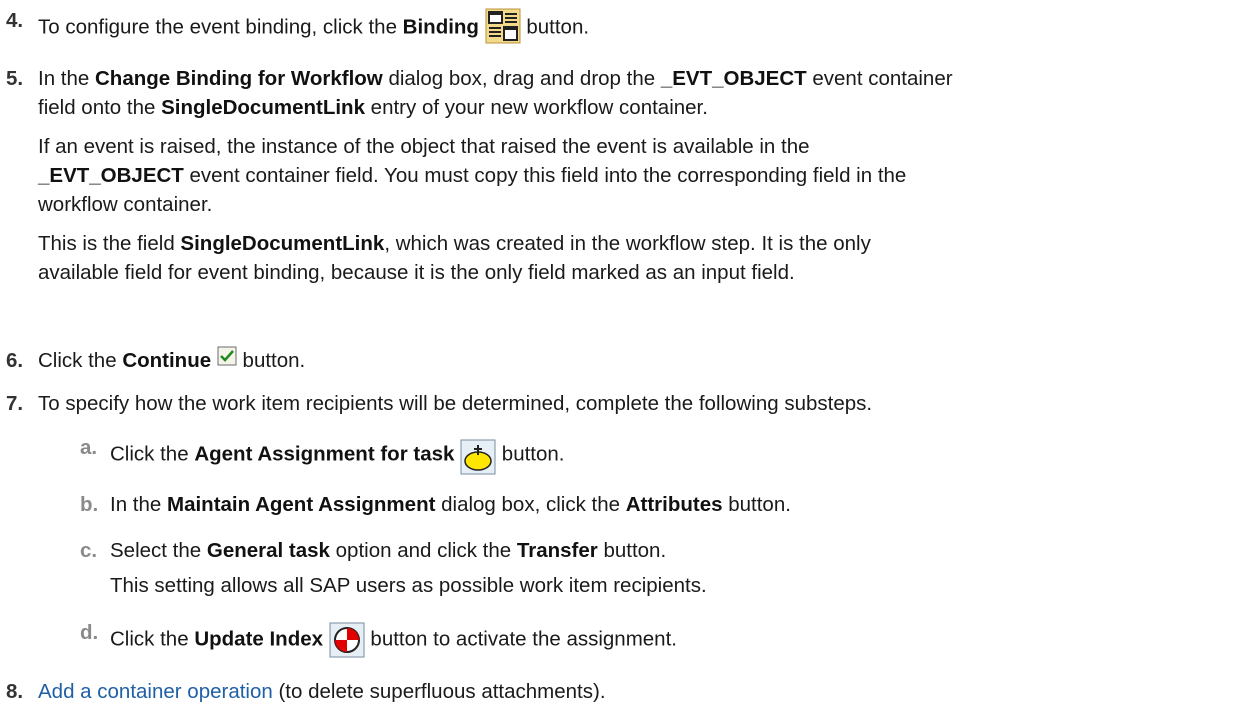 This screenshot has height=713, width=1244. What do you see at coordinates (89, 632) in the screenshot?
I see `substep-letter: d.` at bounding box center [89, 632].